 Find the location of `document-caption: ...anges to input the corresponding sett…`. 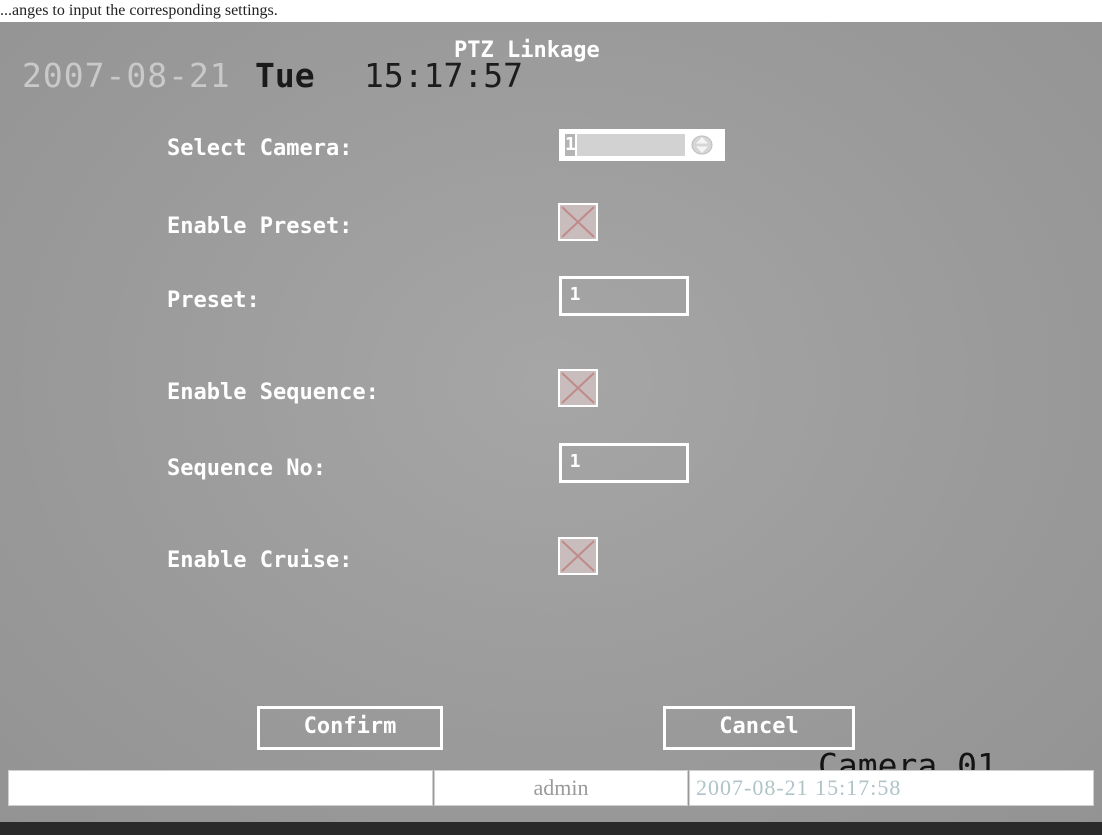

document-caption: ...anges to input the corresponding sett… is located at coordinates (551, 11).